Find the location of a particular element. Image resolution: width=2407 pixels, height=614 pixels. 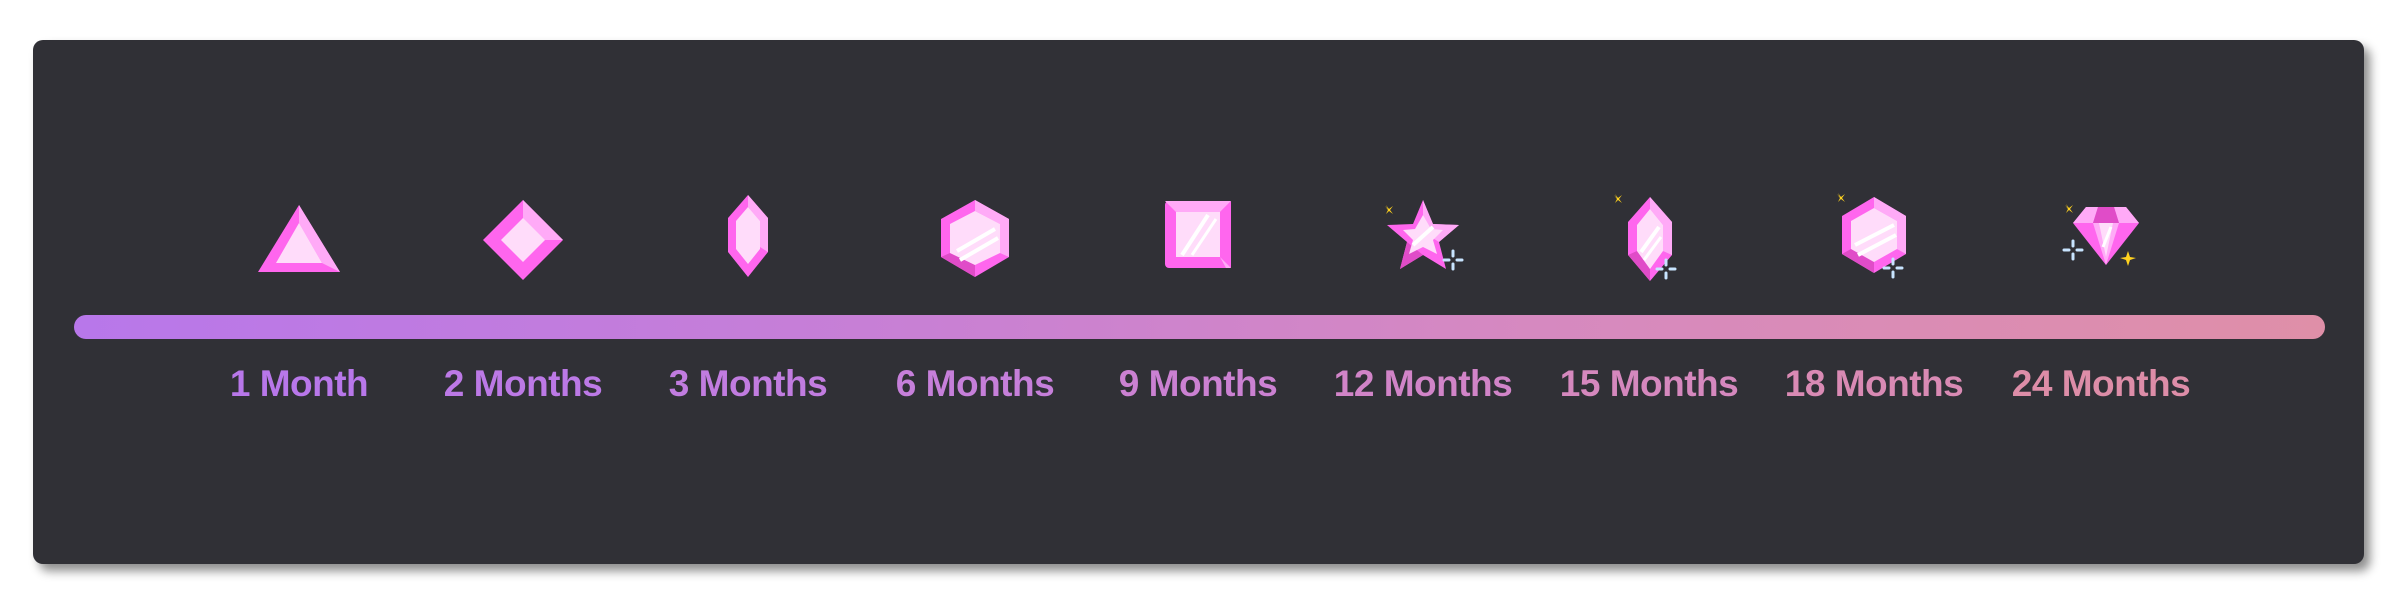

milestone-label: 18 Months is located at coordinates (1874, 383).